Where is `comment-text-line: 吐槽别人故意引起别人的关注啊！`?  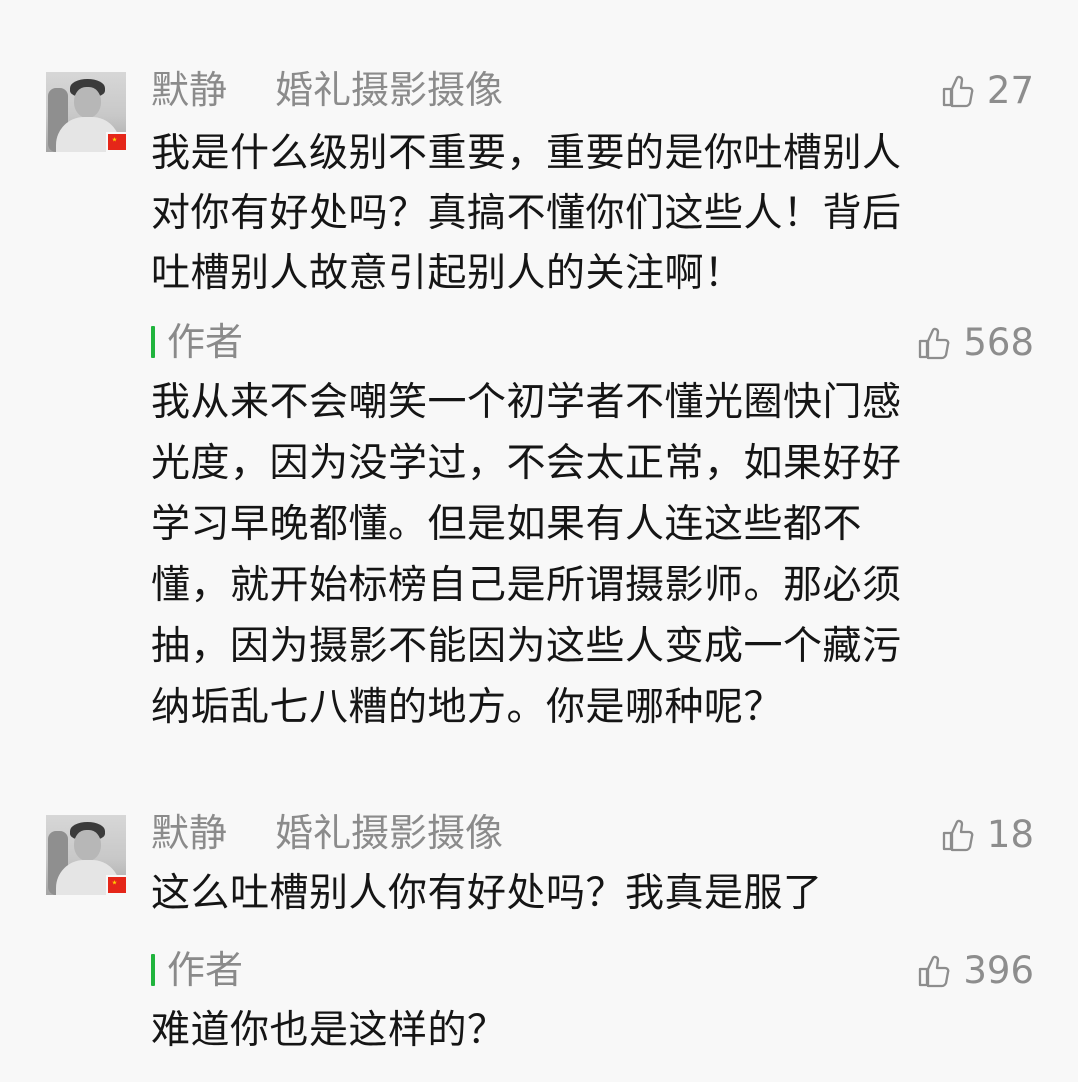
comment-text-line: 吐槽别人故意引起别人的关注啊！ is located at coordinates (447, 273).